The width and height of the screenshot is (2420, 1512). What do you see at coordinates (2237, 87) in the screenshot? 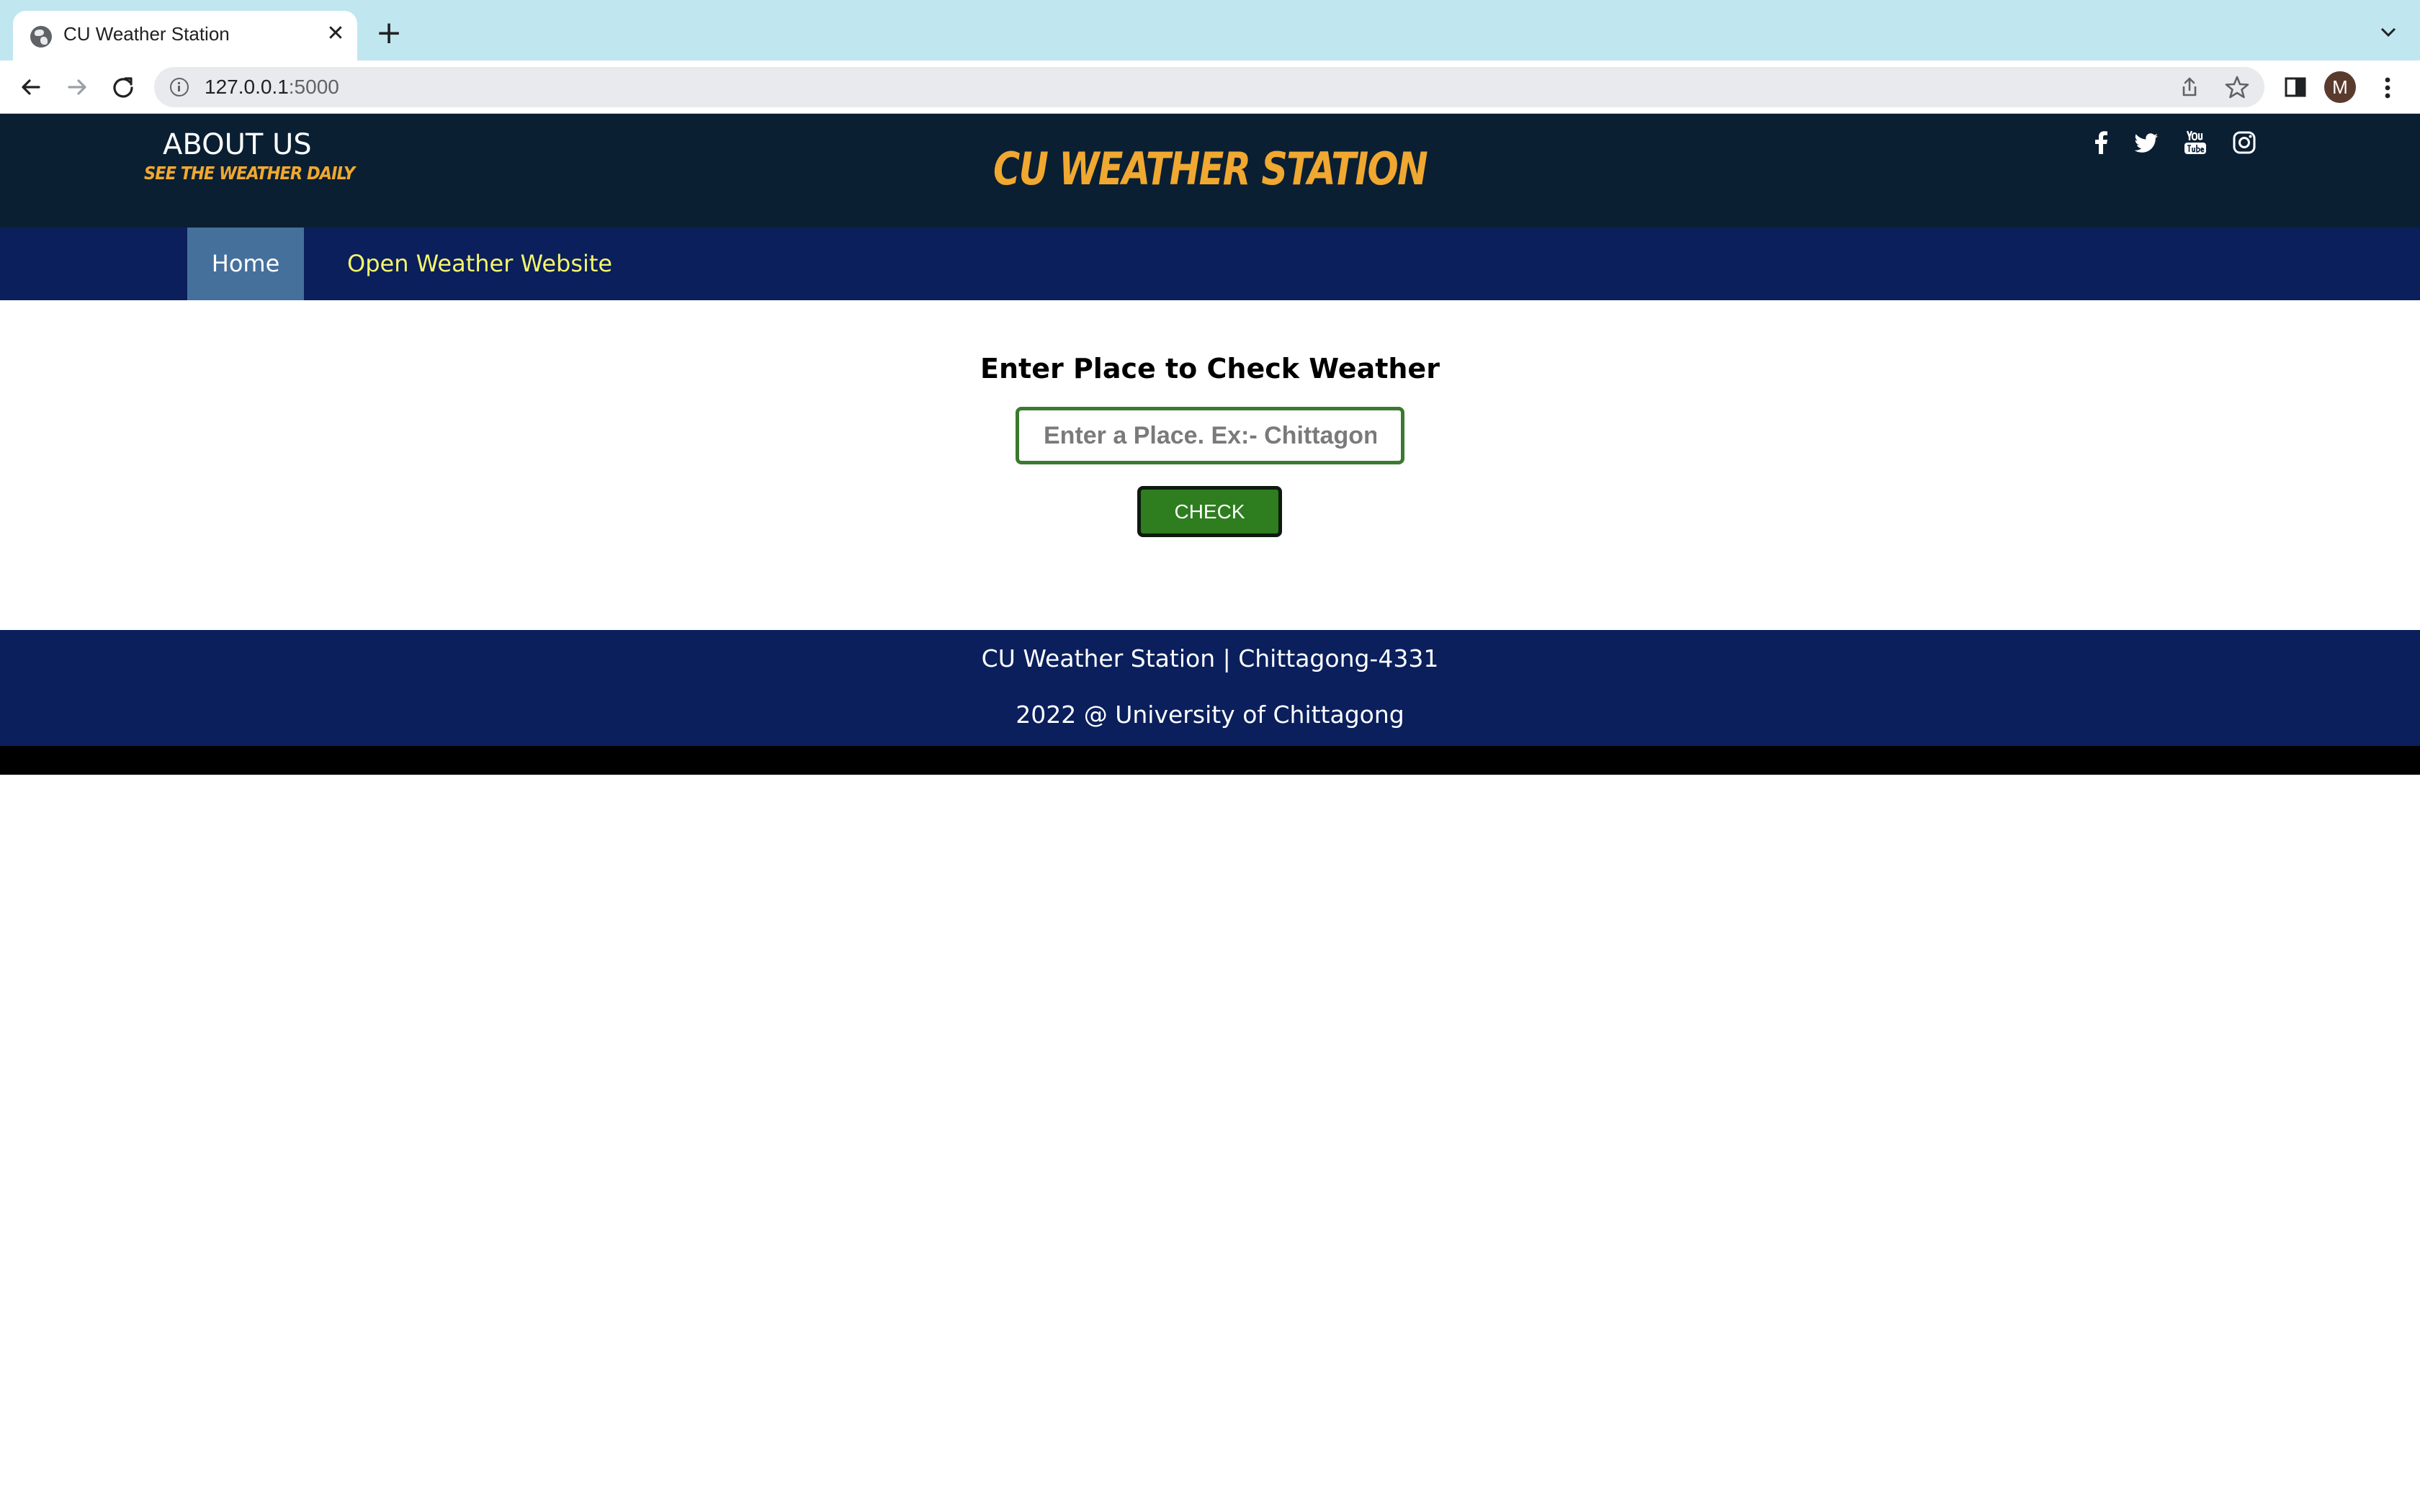
I see `star-icon` at bounding box center [2237, 87].